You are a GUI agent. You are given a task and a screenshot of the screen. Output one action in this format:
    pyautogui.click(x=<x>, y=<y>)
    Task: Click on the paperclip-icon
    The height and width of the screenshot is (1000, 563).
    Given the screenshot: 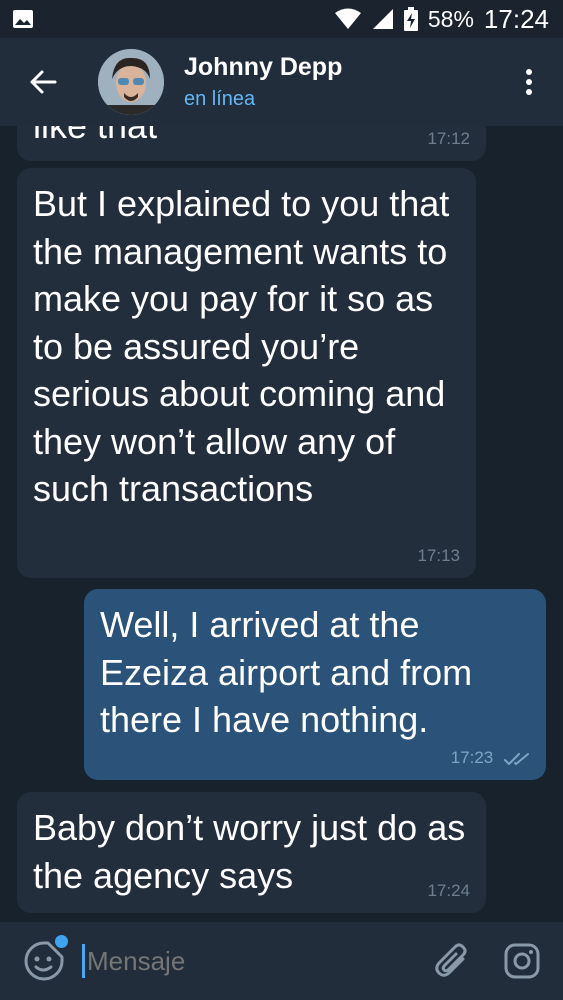 What is the action you would take?
    pyautogui.click(x=451, y=960)
    